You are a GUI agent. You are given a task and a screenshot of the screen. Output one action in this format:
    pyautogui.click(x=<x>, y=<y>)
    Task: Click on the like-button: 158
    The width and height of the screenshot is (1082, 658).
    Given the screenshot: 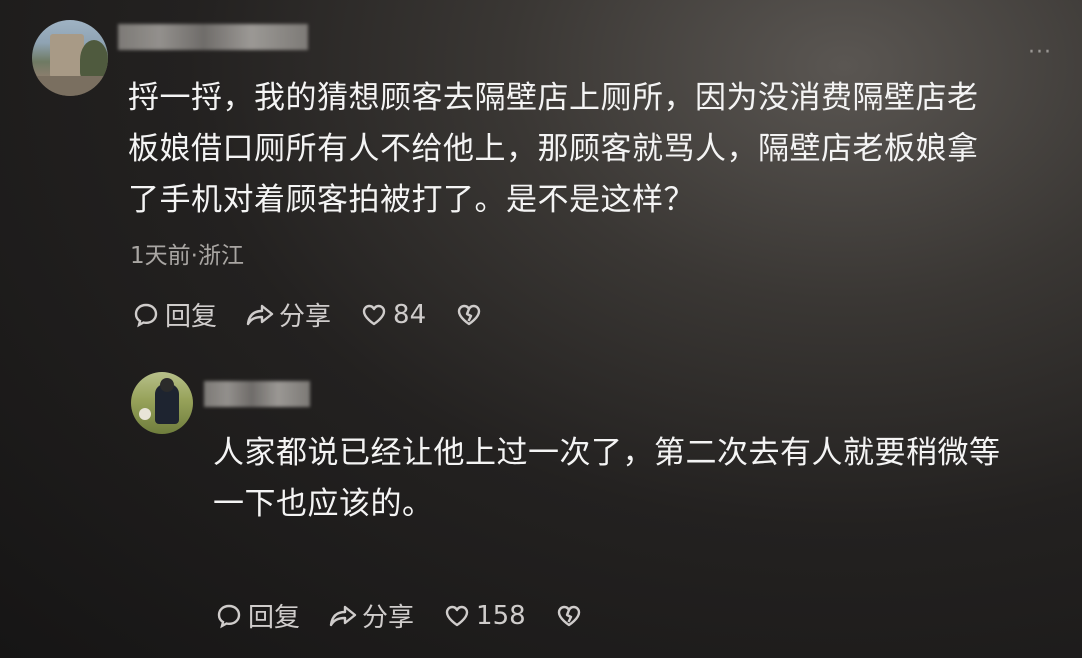 What is the action you would take?
    pyautogui.click(x=484, y=616)
    